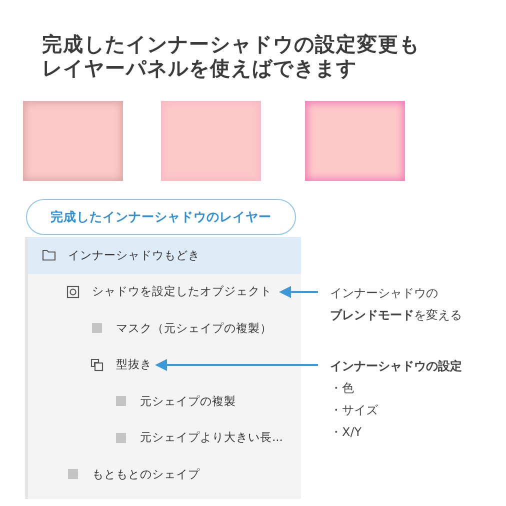 Image resolution: width=506 pixels, height=506 pixels. Describe the element at coordinates (342, 388) in the screenshot. I see `bullet-item: ・色` at that location.